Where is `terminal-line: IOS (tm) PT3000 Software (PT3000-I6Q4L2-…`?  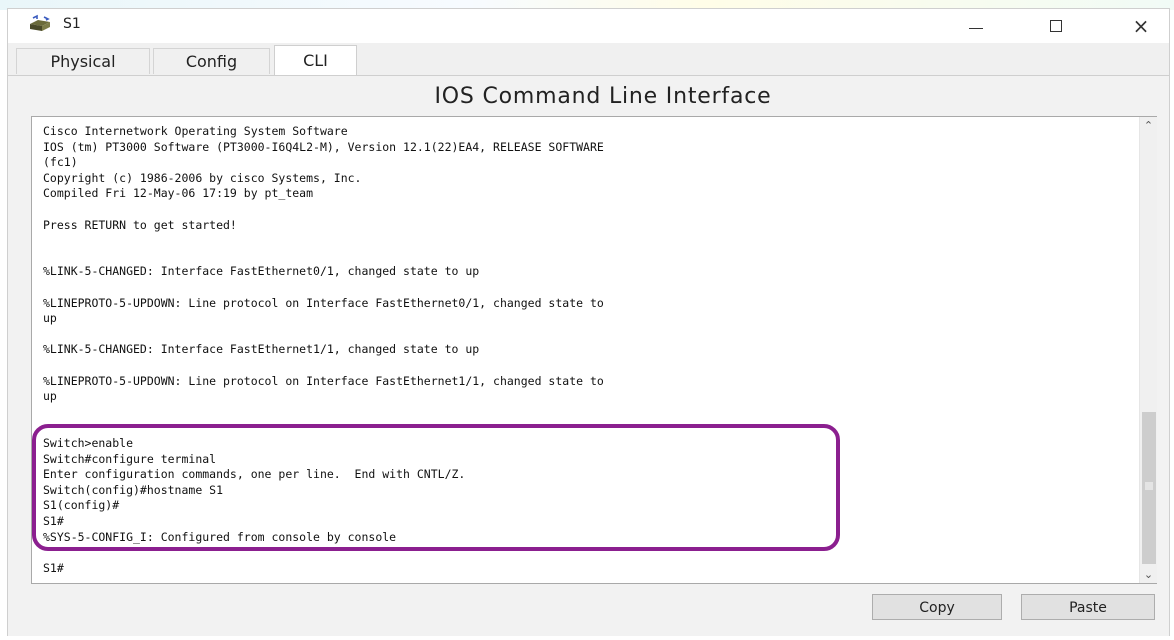 terminal-line: IOS (tm) PT3000 Software (PT3000-I6Q4L2-… is located at coordinates (323, 146).